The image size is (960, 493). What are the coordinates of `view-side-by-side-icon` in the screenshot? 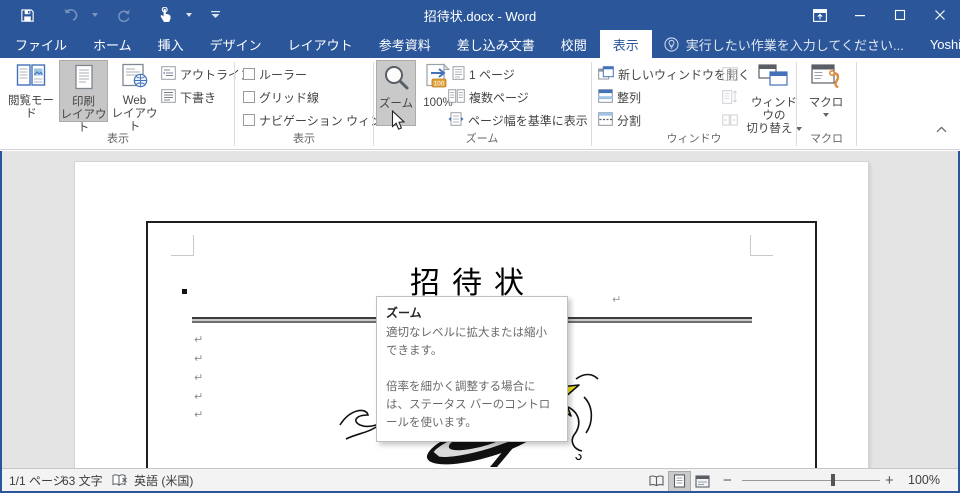 It's located at (730, 74).